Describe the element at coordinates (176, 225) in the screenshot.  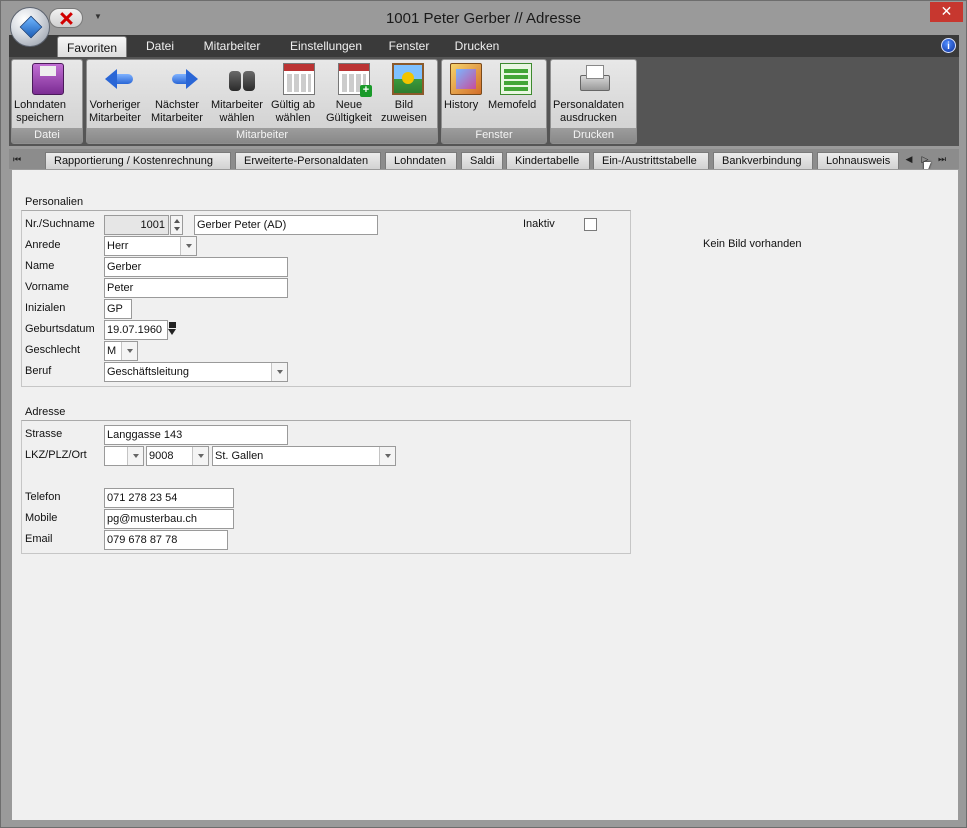
I see `nr-spin-button` at that location.